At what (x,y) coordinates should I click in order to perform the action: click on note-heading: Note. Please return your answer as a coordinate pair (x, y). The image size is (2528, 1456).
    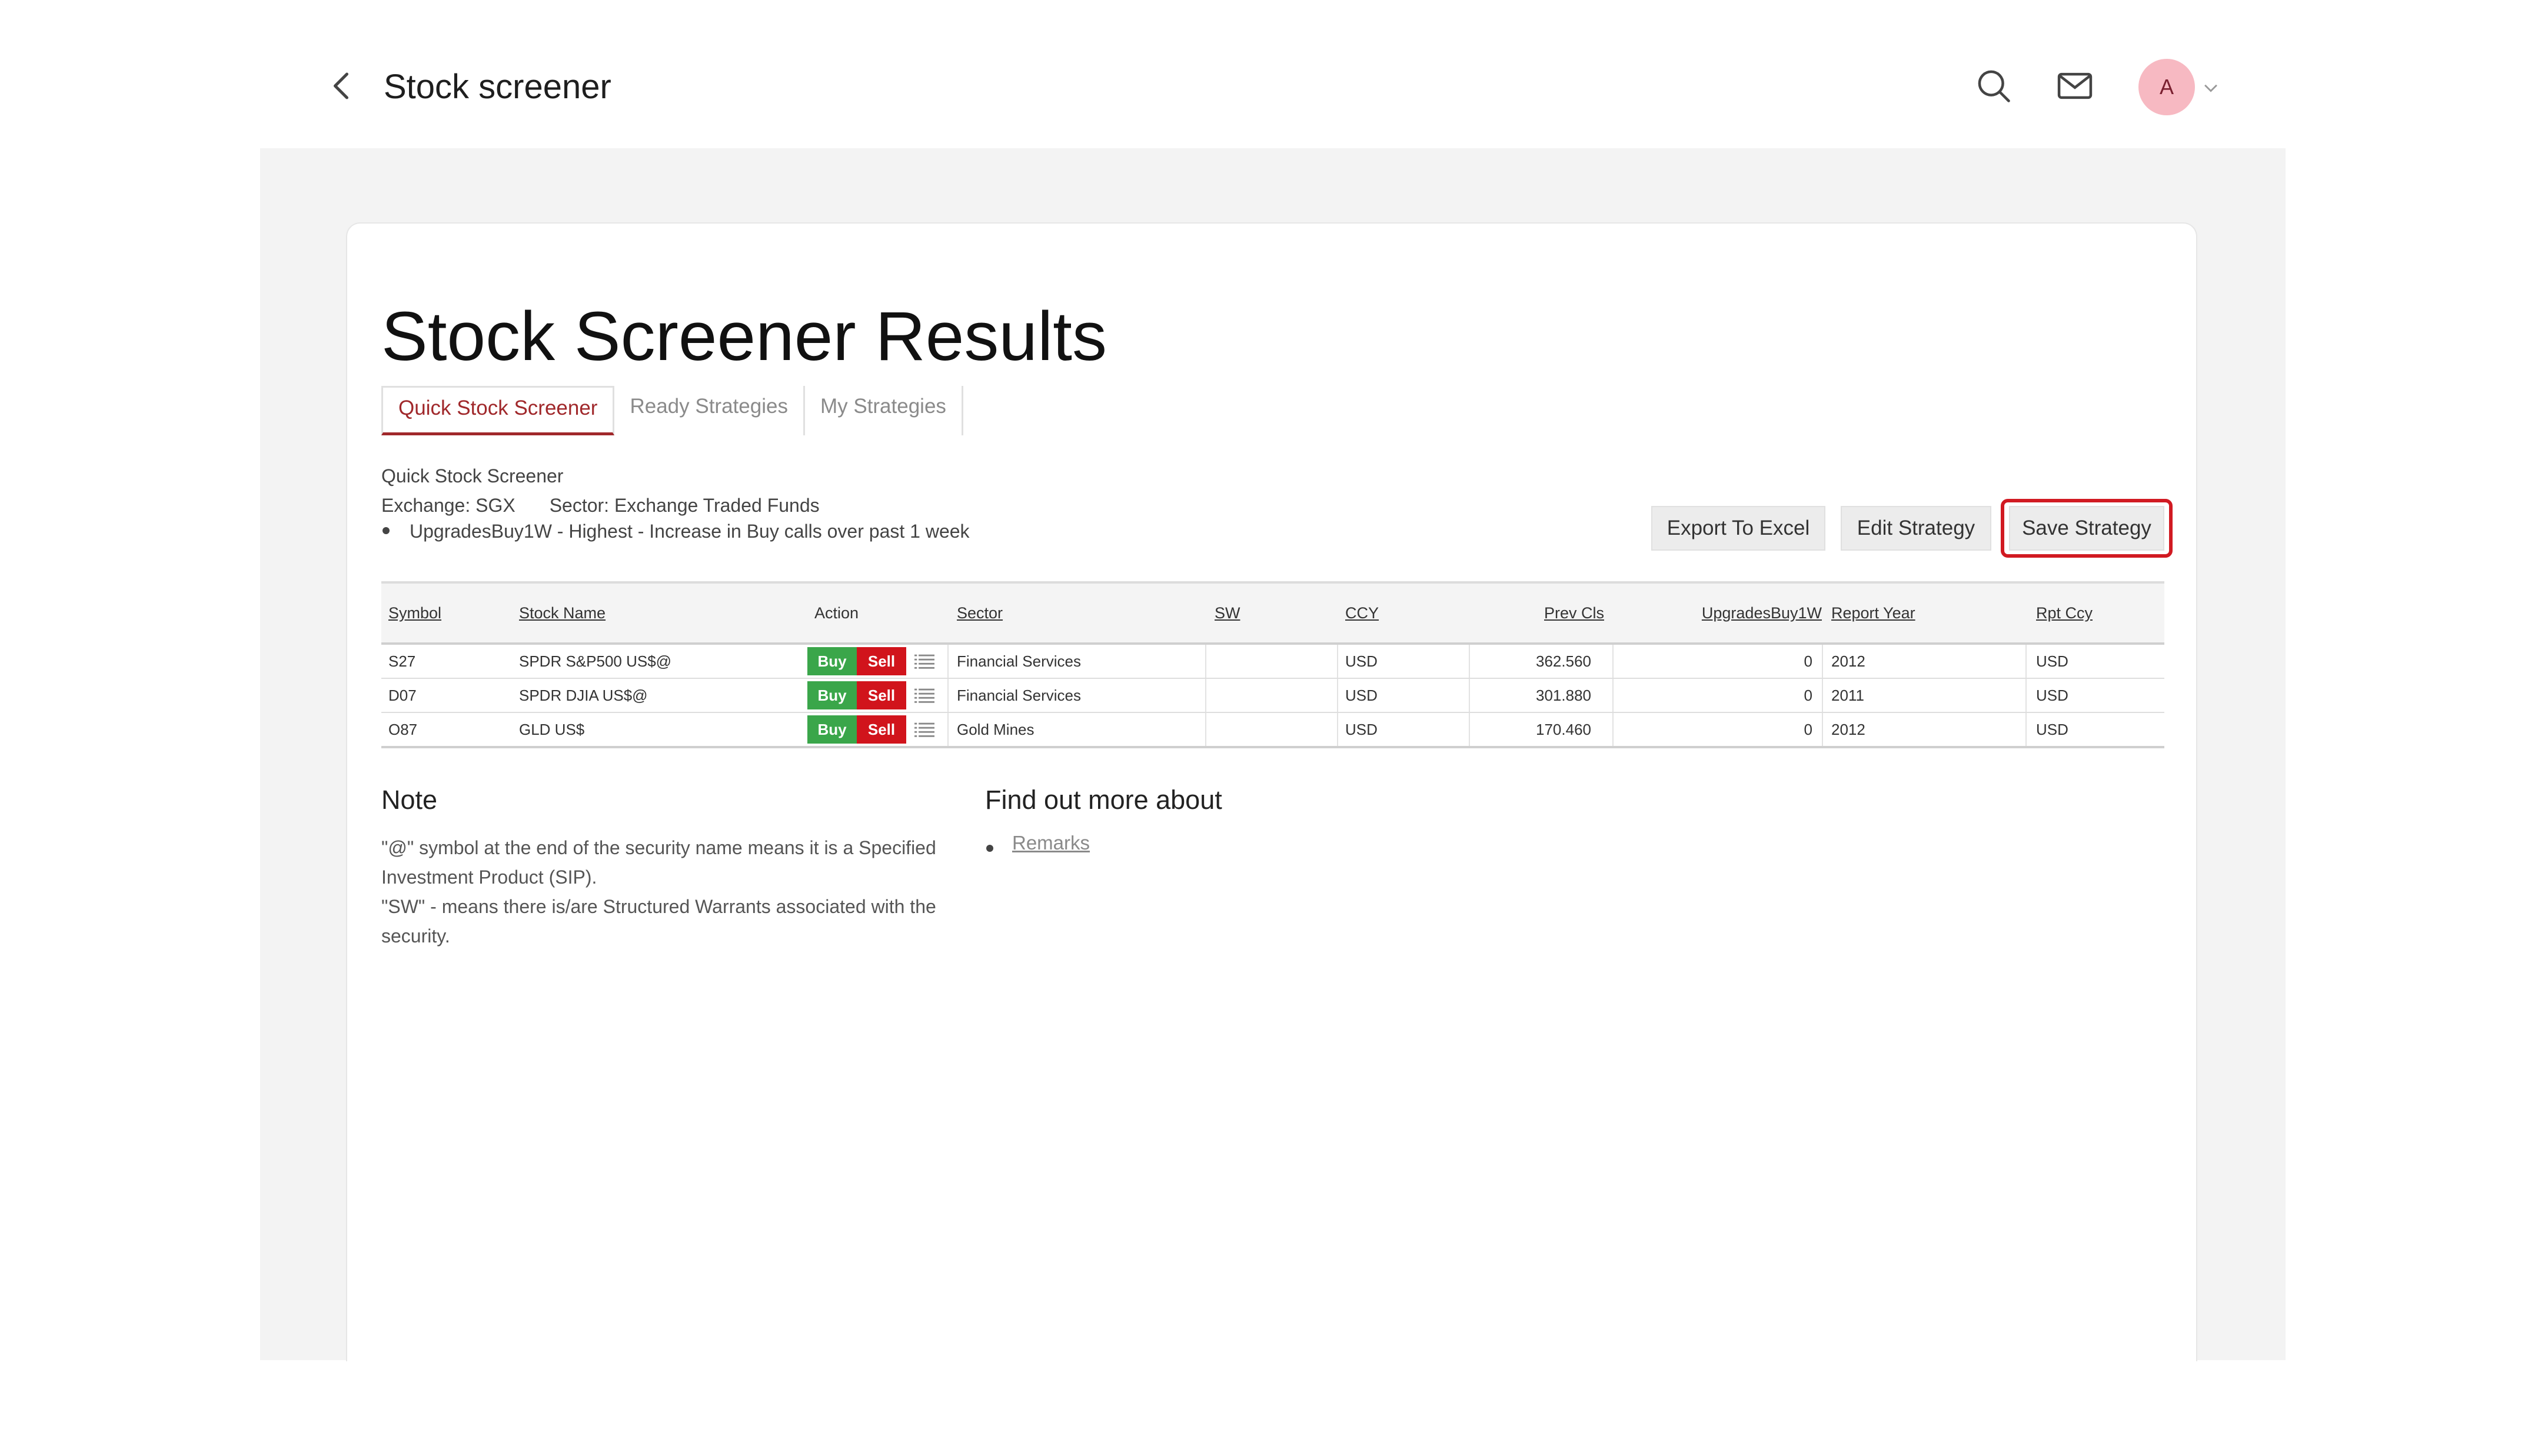
    Looking at the image, I should click on (409, 800).